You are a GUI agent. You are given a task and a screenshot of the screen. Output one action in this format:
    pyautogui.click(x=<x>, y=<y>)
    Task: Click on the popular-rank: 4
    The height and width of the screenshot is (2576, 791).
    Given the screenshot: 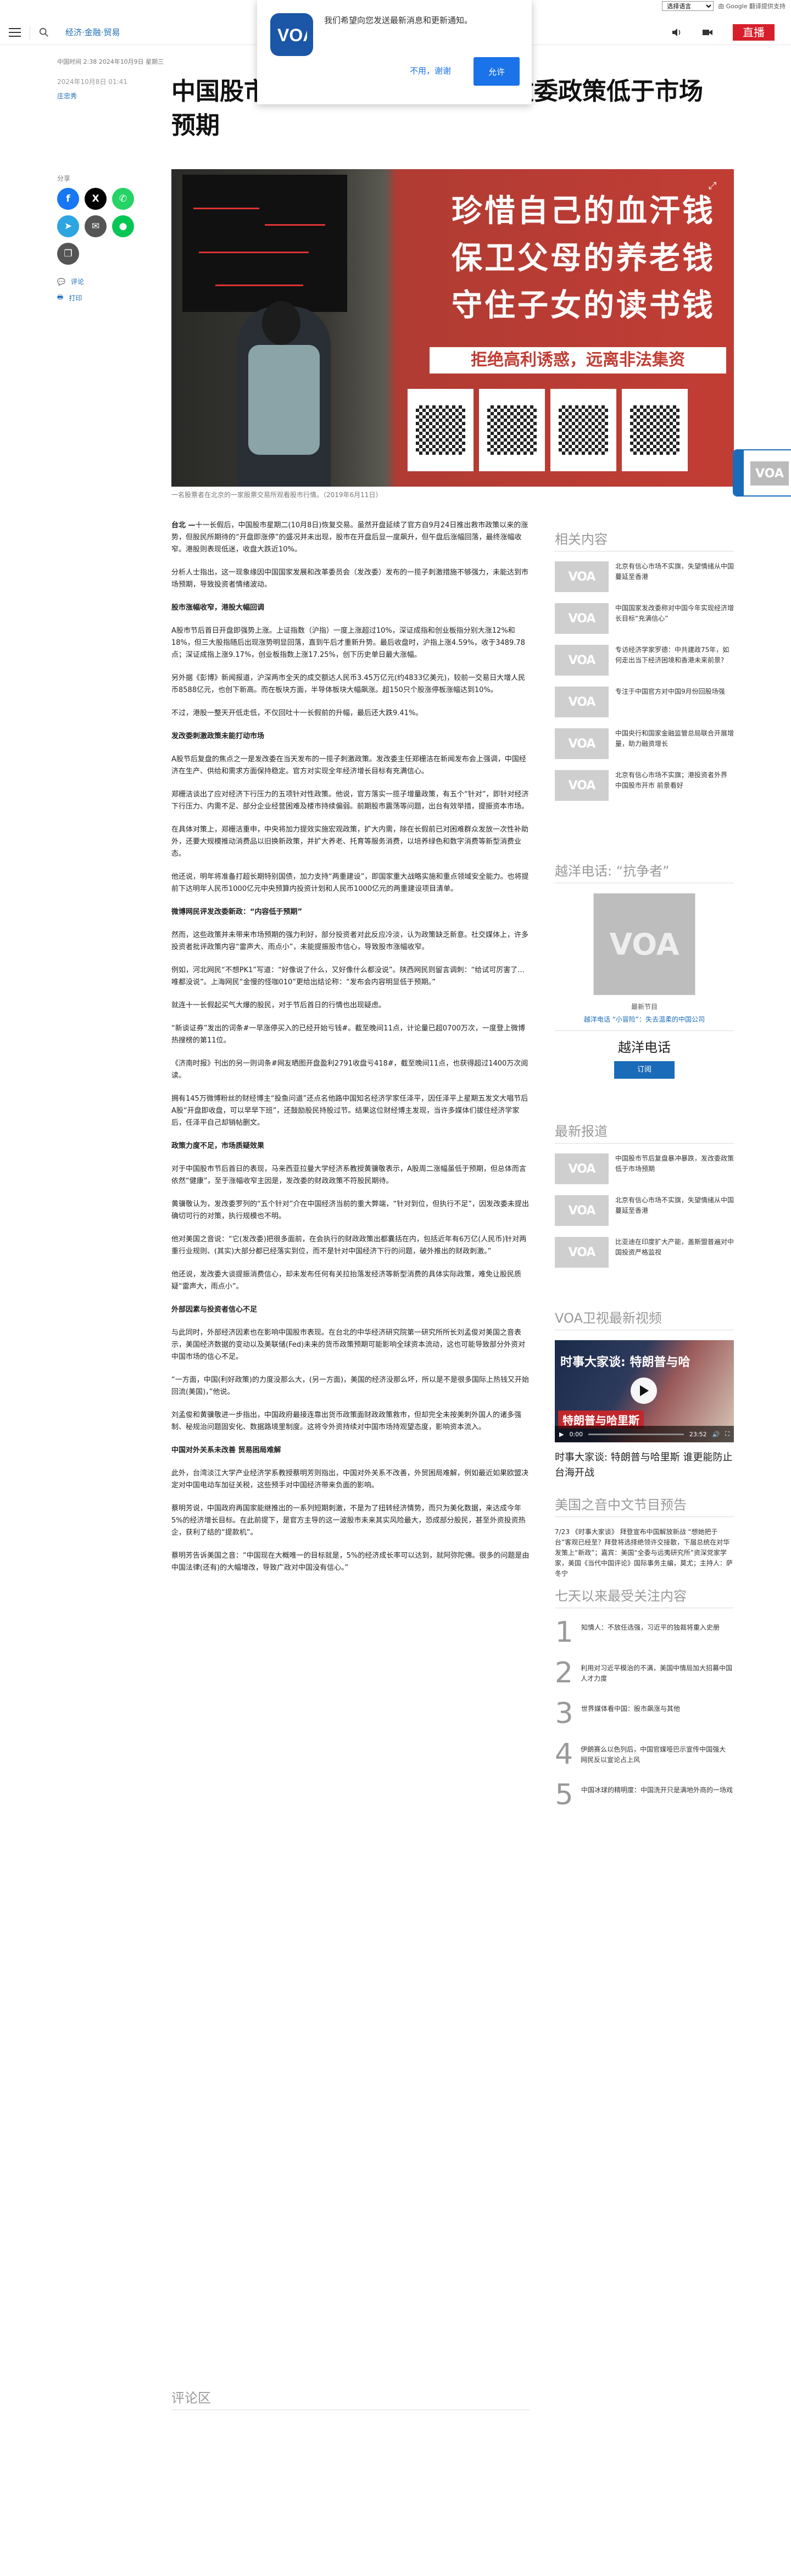 What is the action you would take?
    pyautogui.click(x=564, y=1754)
    